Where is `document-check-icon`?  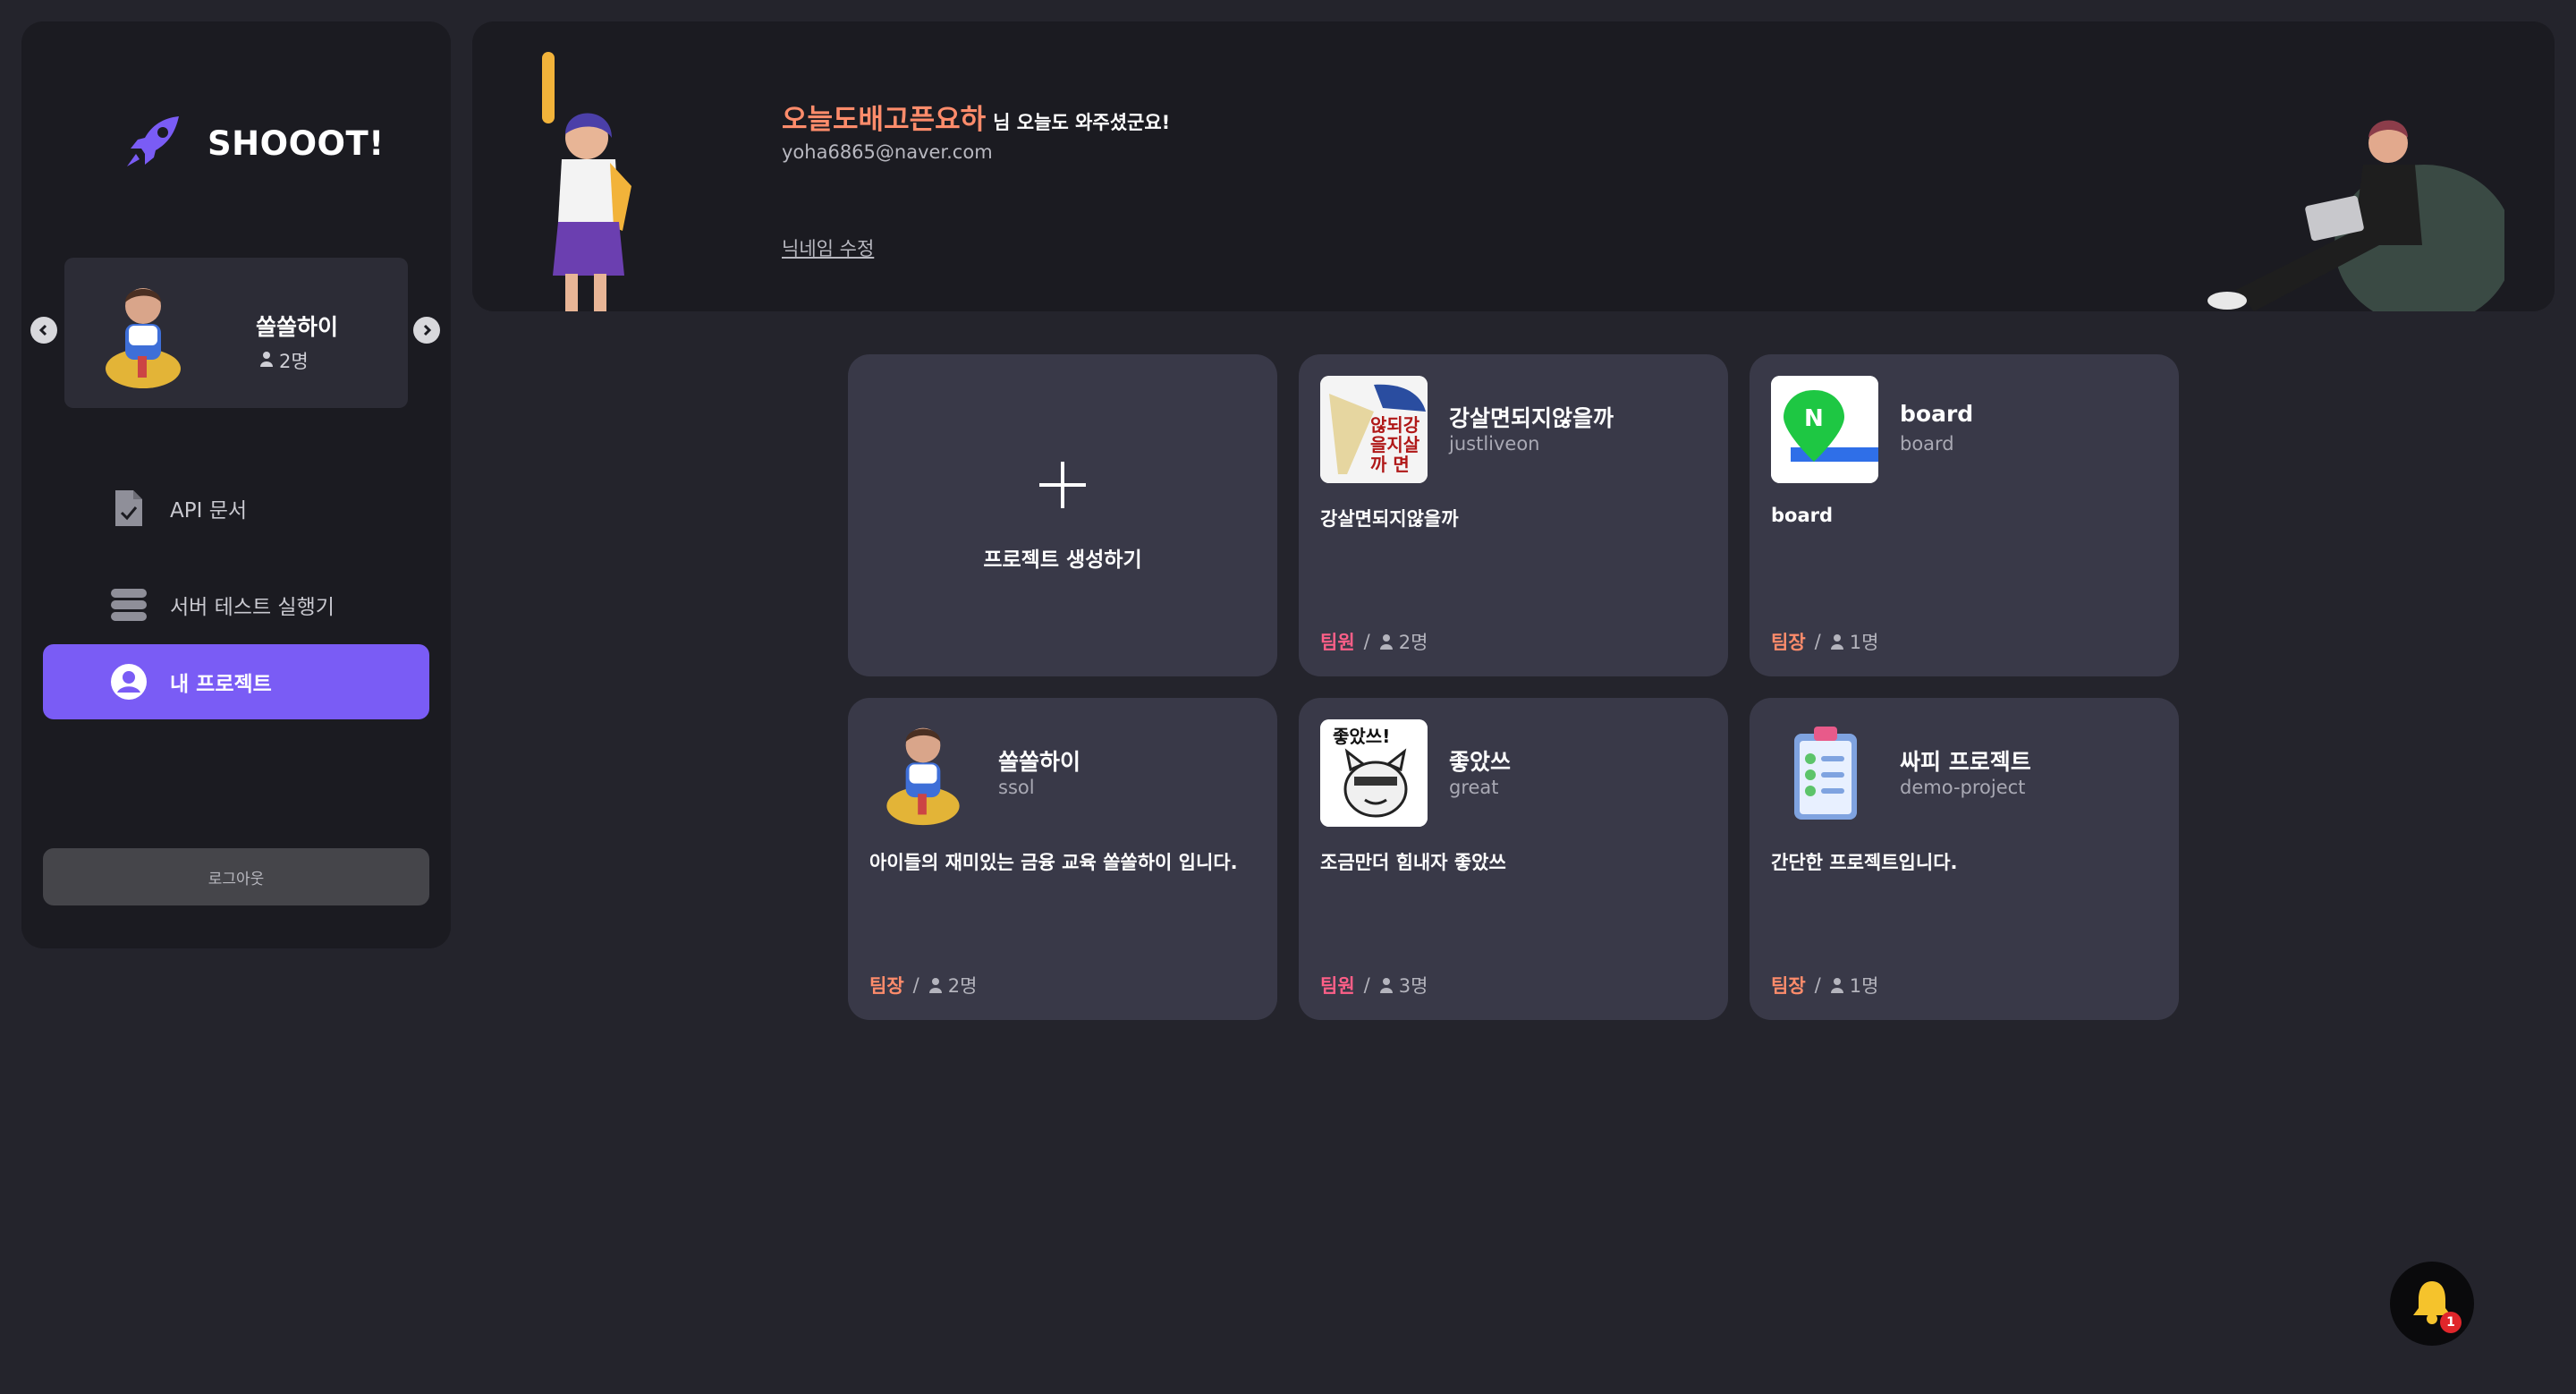 document-check-icon is located at coordinates (128, 509).